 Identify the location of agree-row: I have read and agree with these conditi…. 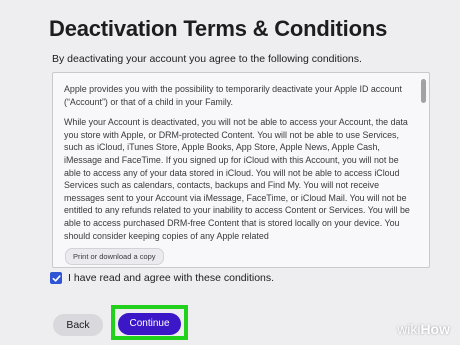
(162, 278).